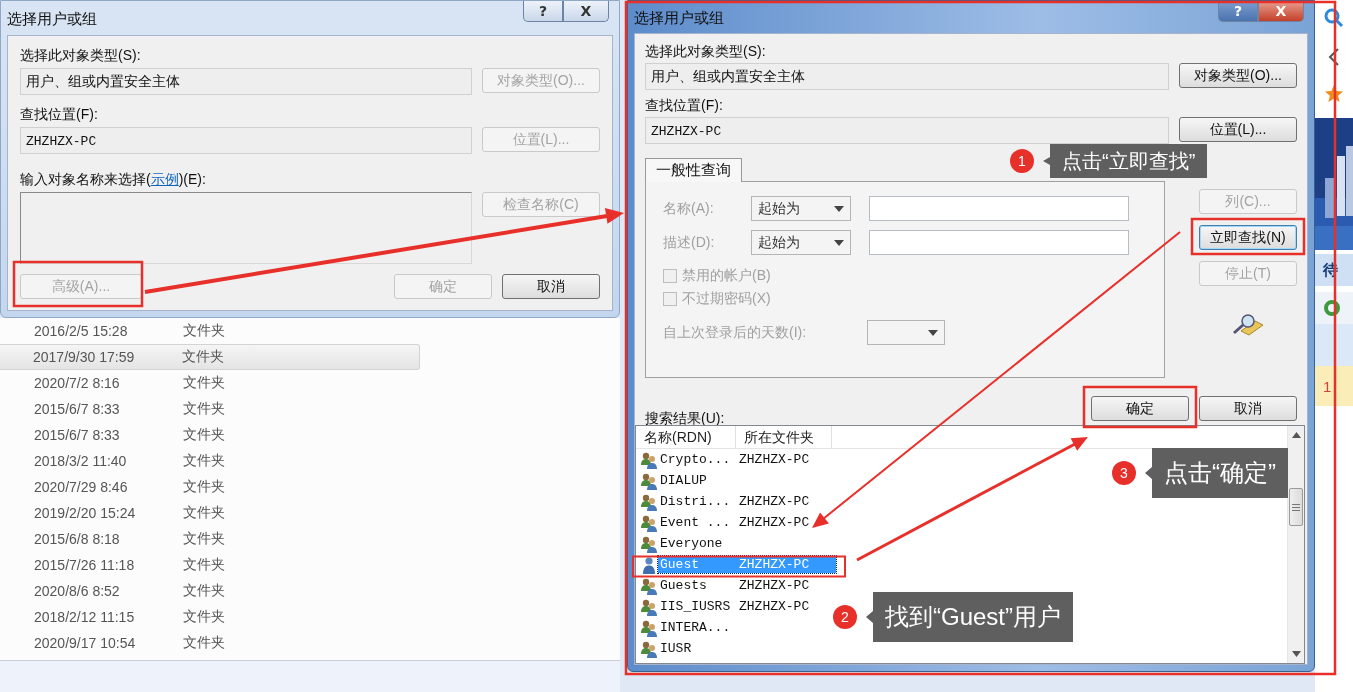  I want to click on file-row: 2020/7/29 8:46 文件夹, so click(210, 487).